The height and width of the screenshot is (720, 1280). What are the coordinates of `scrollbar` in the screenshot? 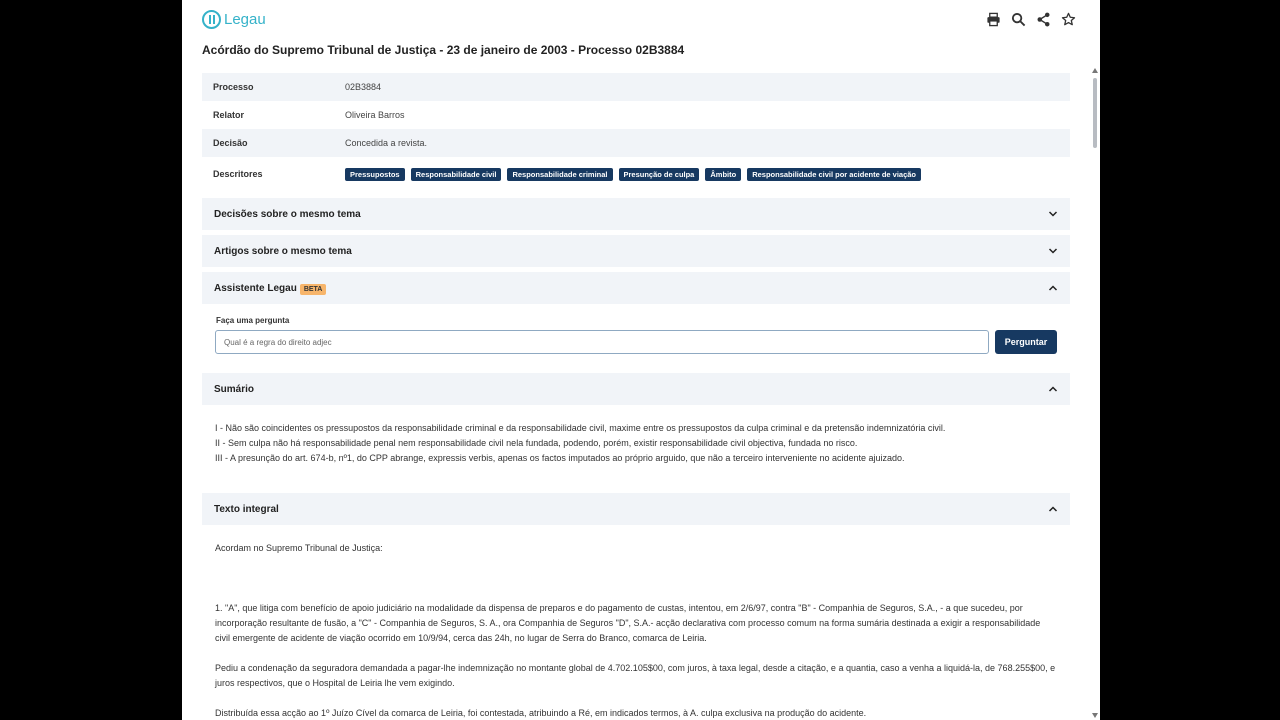 It's located at (1095, 393).